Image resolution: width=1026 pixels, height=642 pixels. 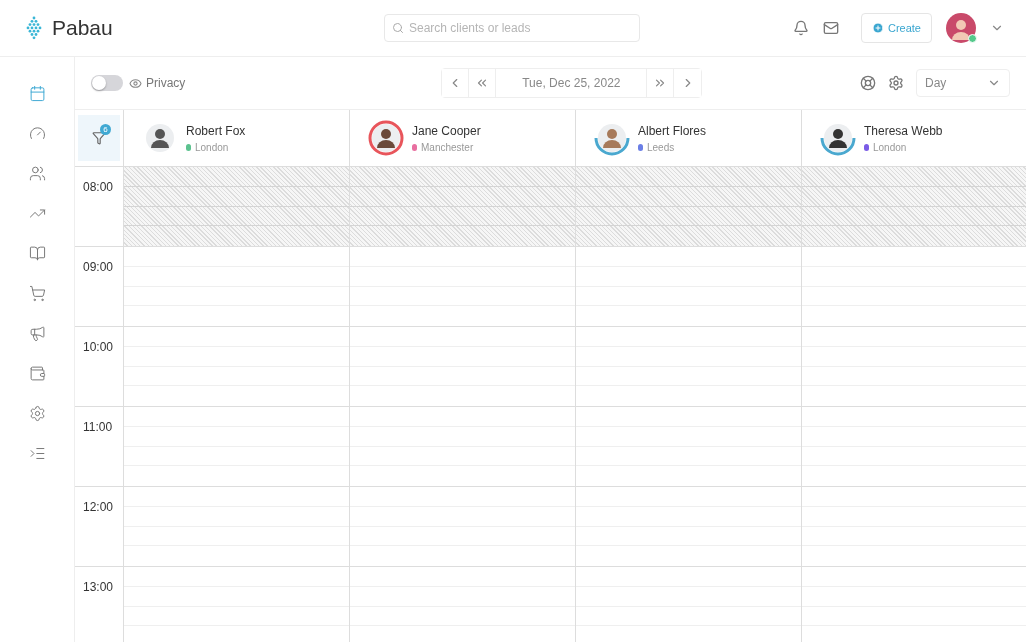 What do you see at coordinates (868, 83) in the screenshot?
I see `lifebuoy-icon` at bounding box center [868, 83].